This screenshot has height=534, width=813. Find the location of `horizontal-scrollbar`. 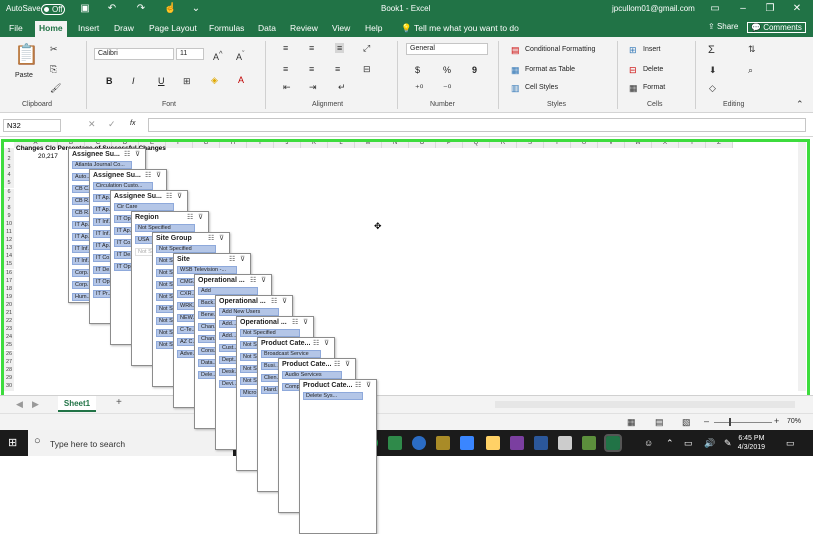

horizontal-scrollbar is located at coordinates (645, 404).